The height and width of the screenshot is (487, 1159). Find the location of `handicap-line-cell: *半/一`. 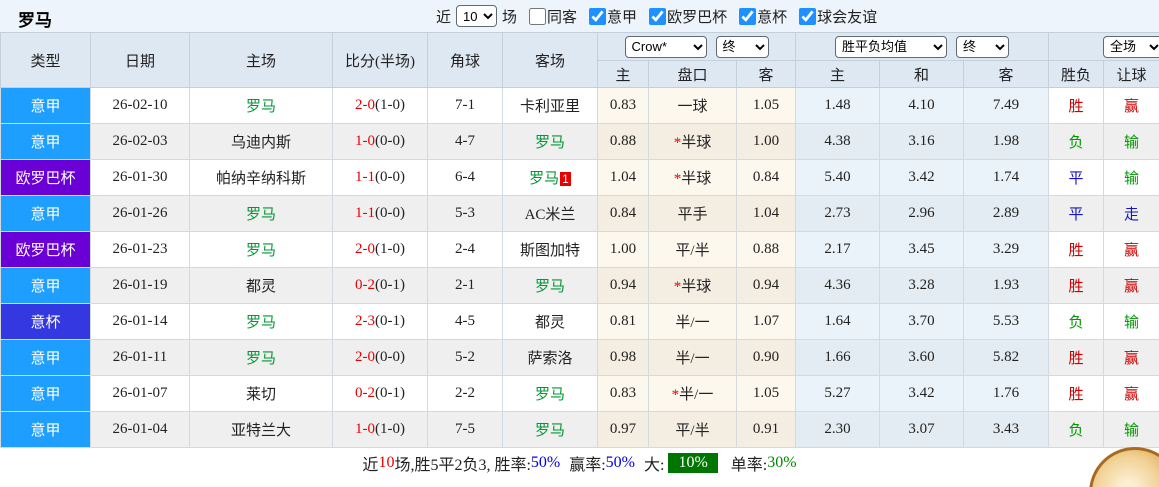

handicap-line-cell: *半/一 is located at coordinates (692, 393).